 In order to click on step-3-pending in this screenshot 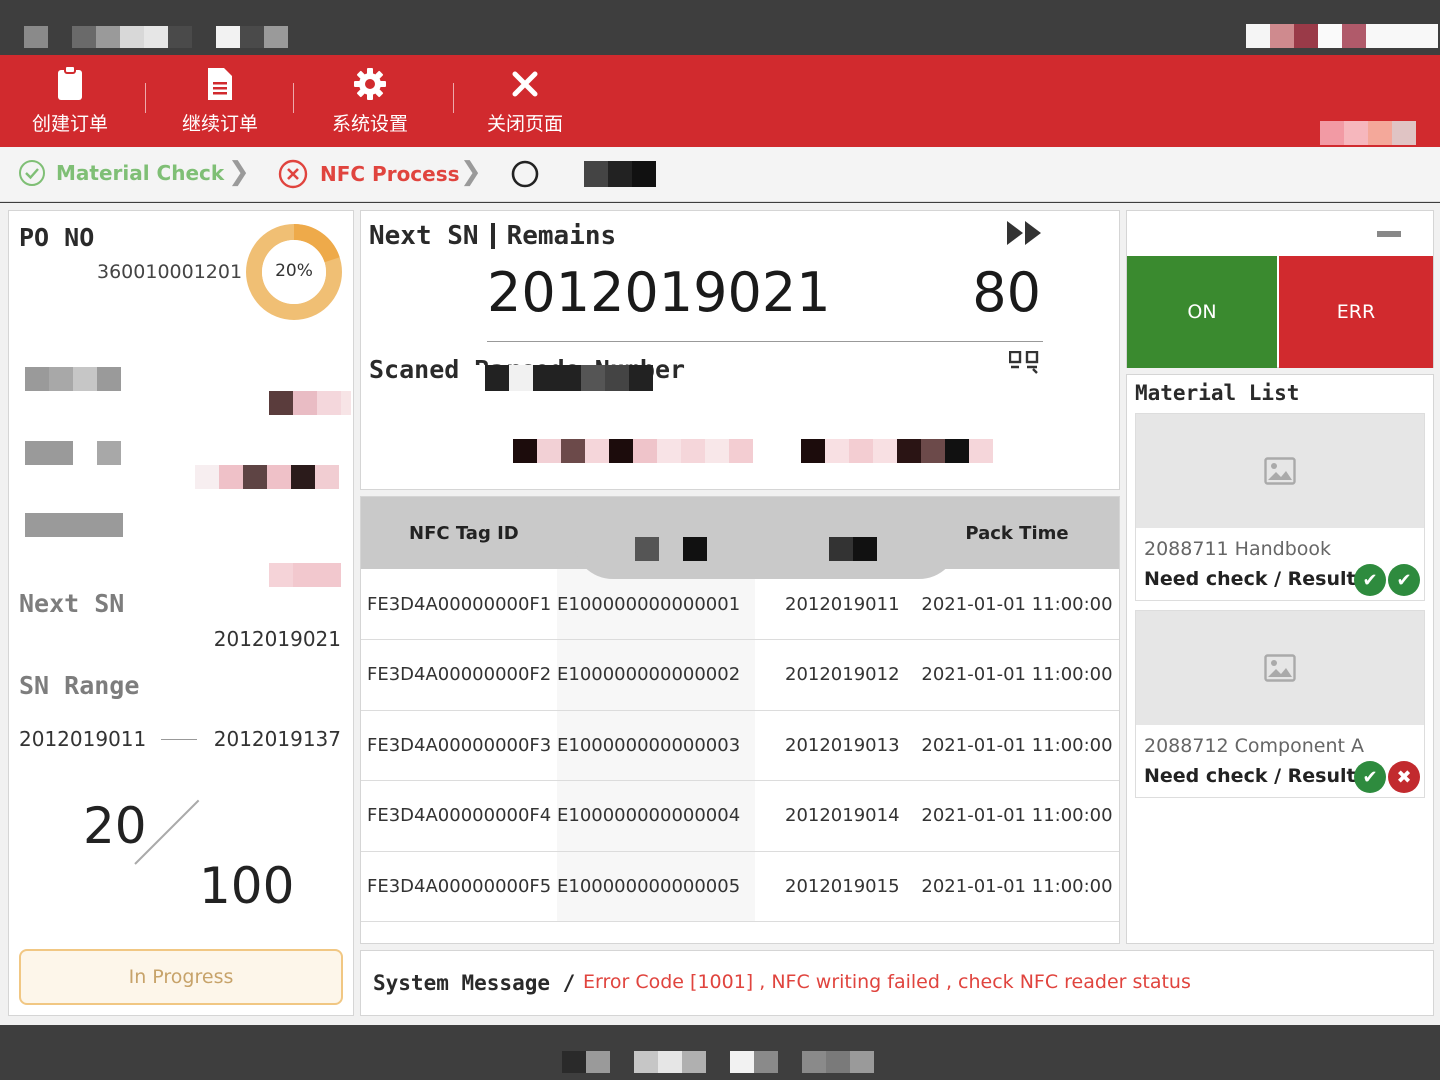, I will do `click(583, 174)`.